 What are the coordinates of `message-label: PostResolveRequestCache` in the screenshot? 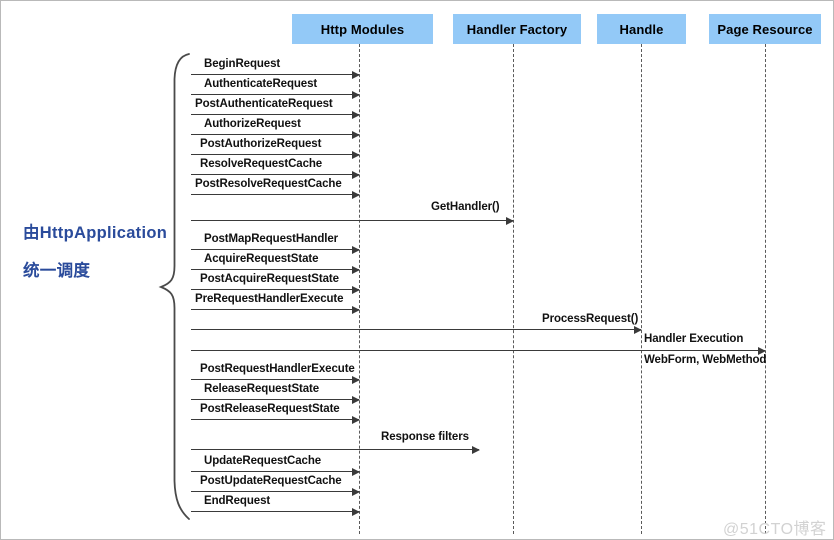 It's located at (268, 184).